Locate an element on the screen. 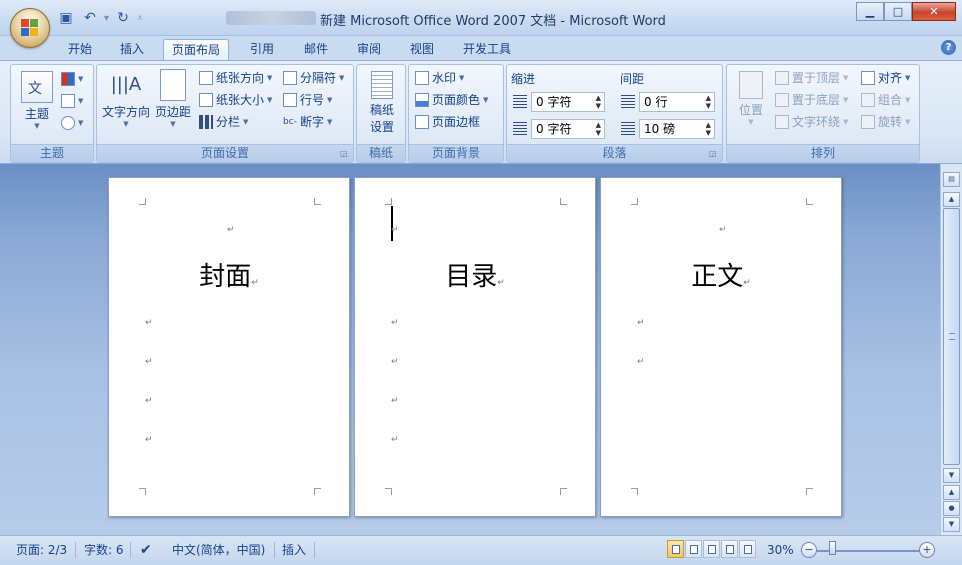 The height and width of the screenshot is (565, 962). chevron-down-icon: ▼ is located at coordinates (246, 122).